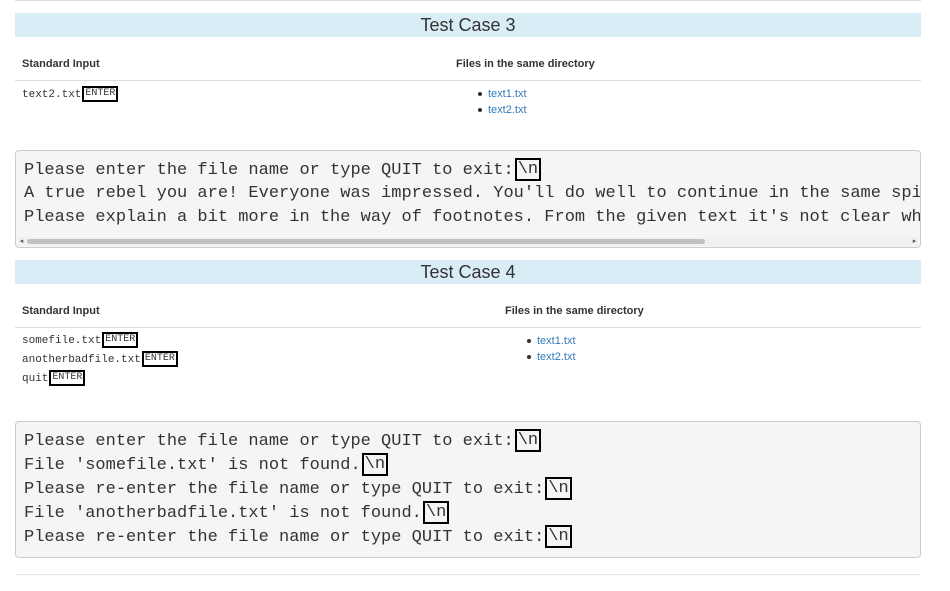 The width and height of the screenshot is (950, 591). What do you see at coordinates (52, 95) in the screenshot?
I see `input-text: text2.txt` at bounding box center [52, 95].